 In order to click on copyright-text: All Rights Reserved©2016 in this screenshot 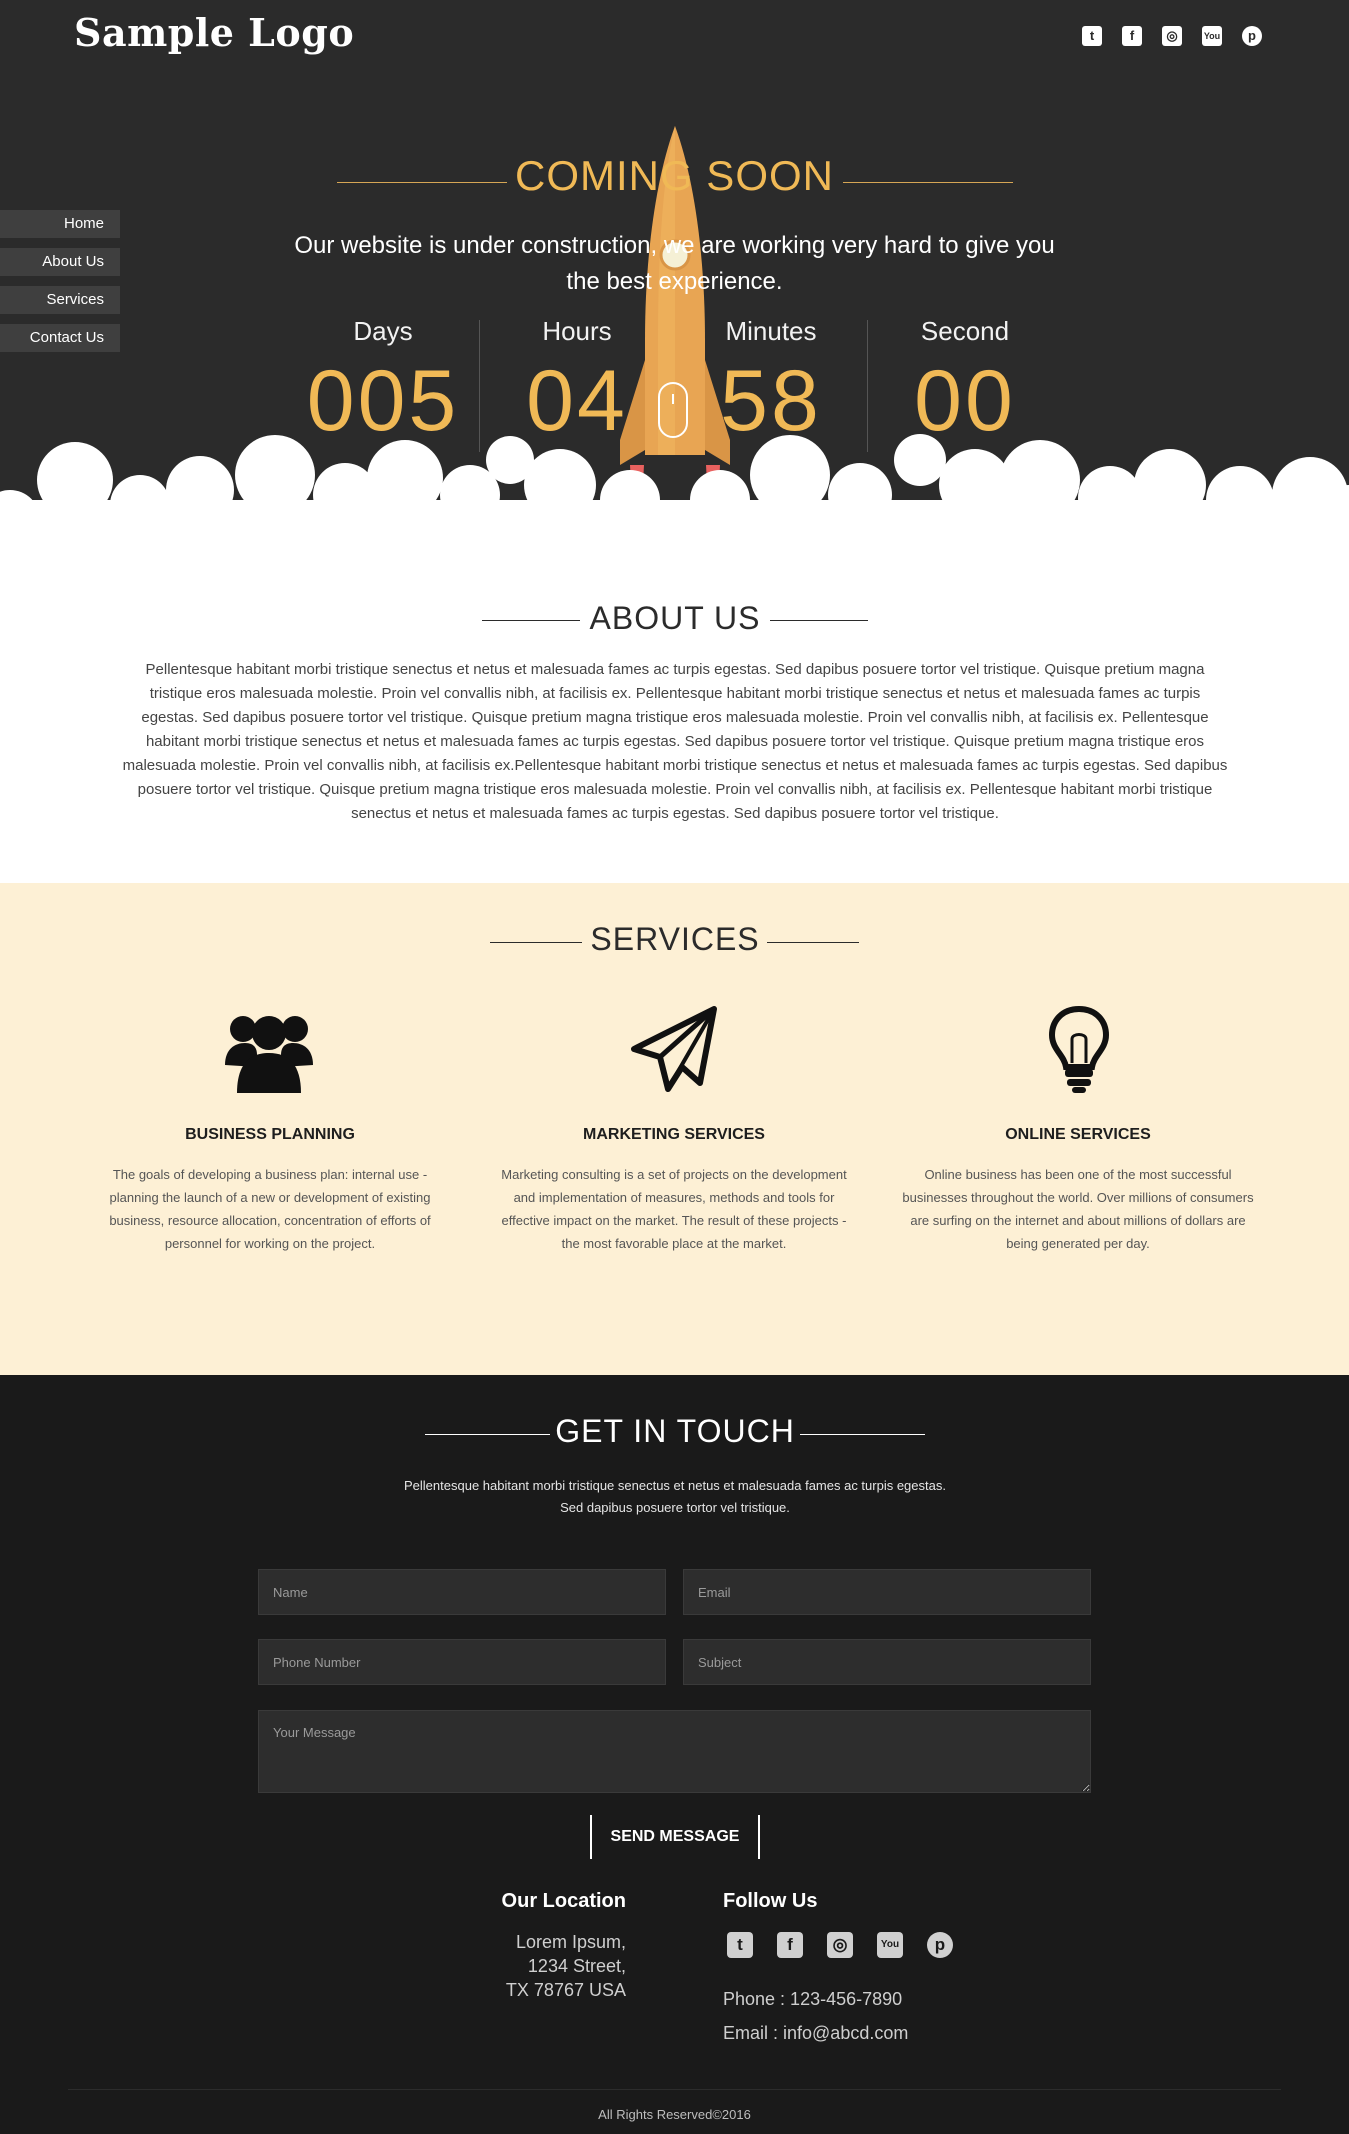, I will do `click(674, 2114)`.